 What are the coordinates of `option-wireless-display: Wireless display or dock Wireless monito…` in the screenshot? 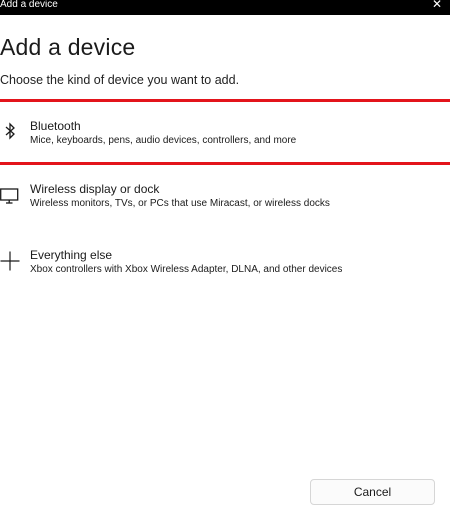 It's located at (225, 206).